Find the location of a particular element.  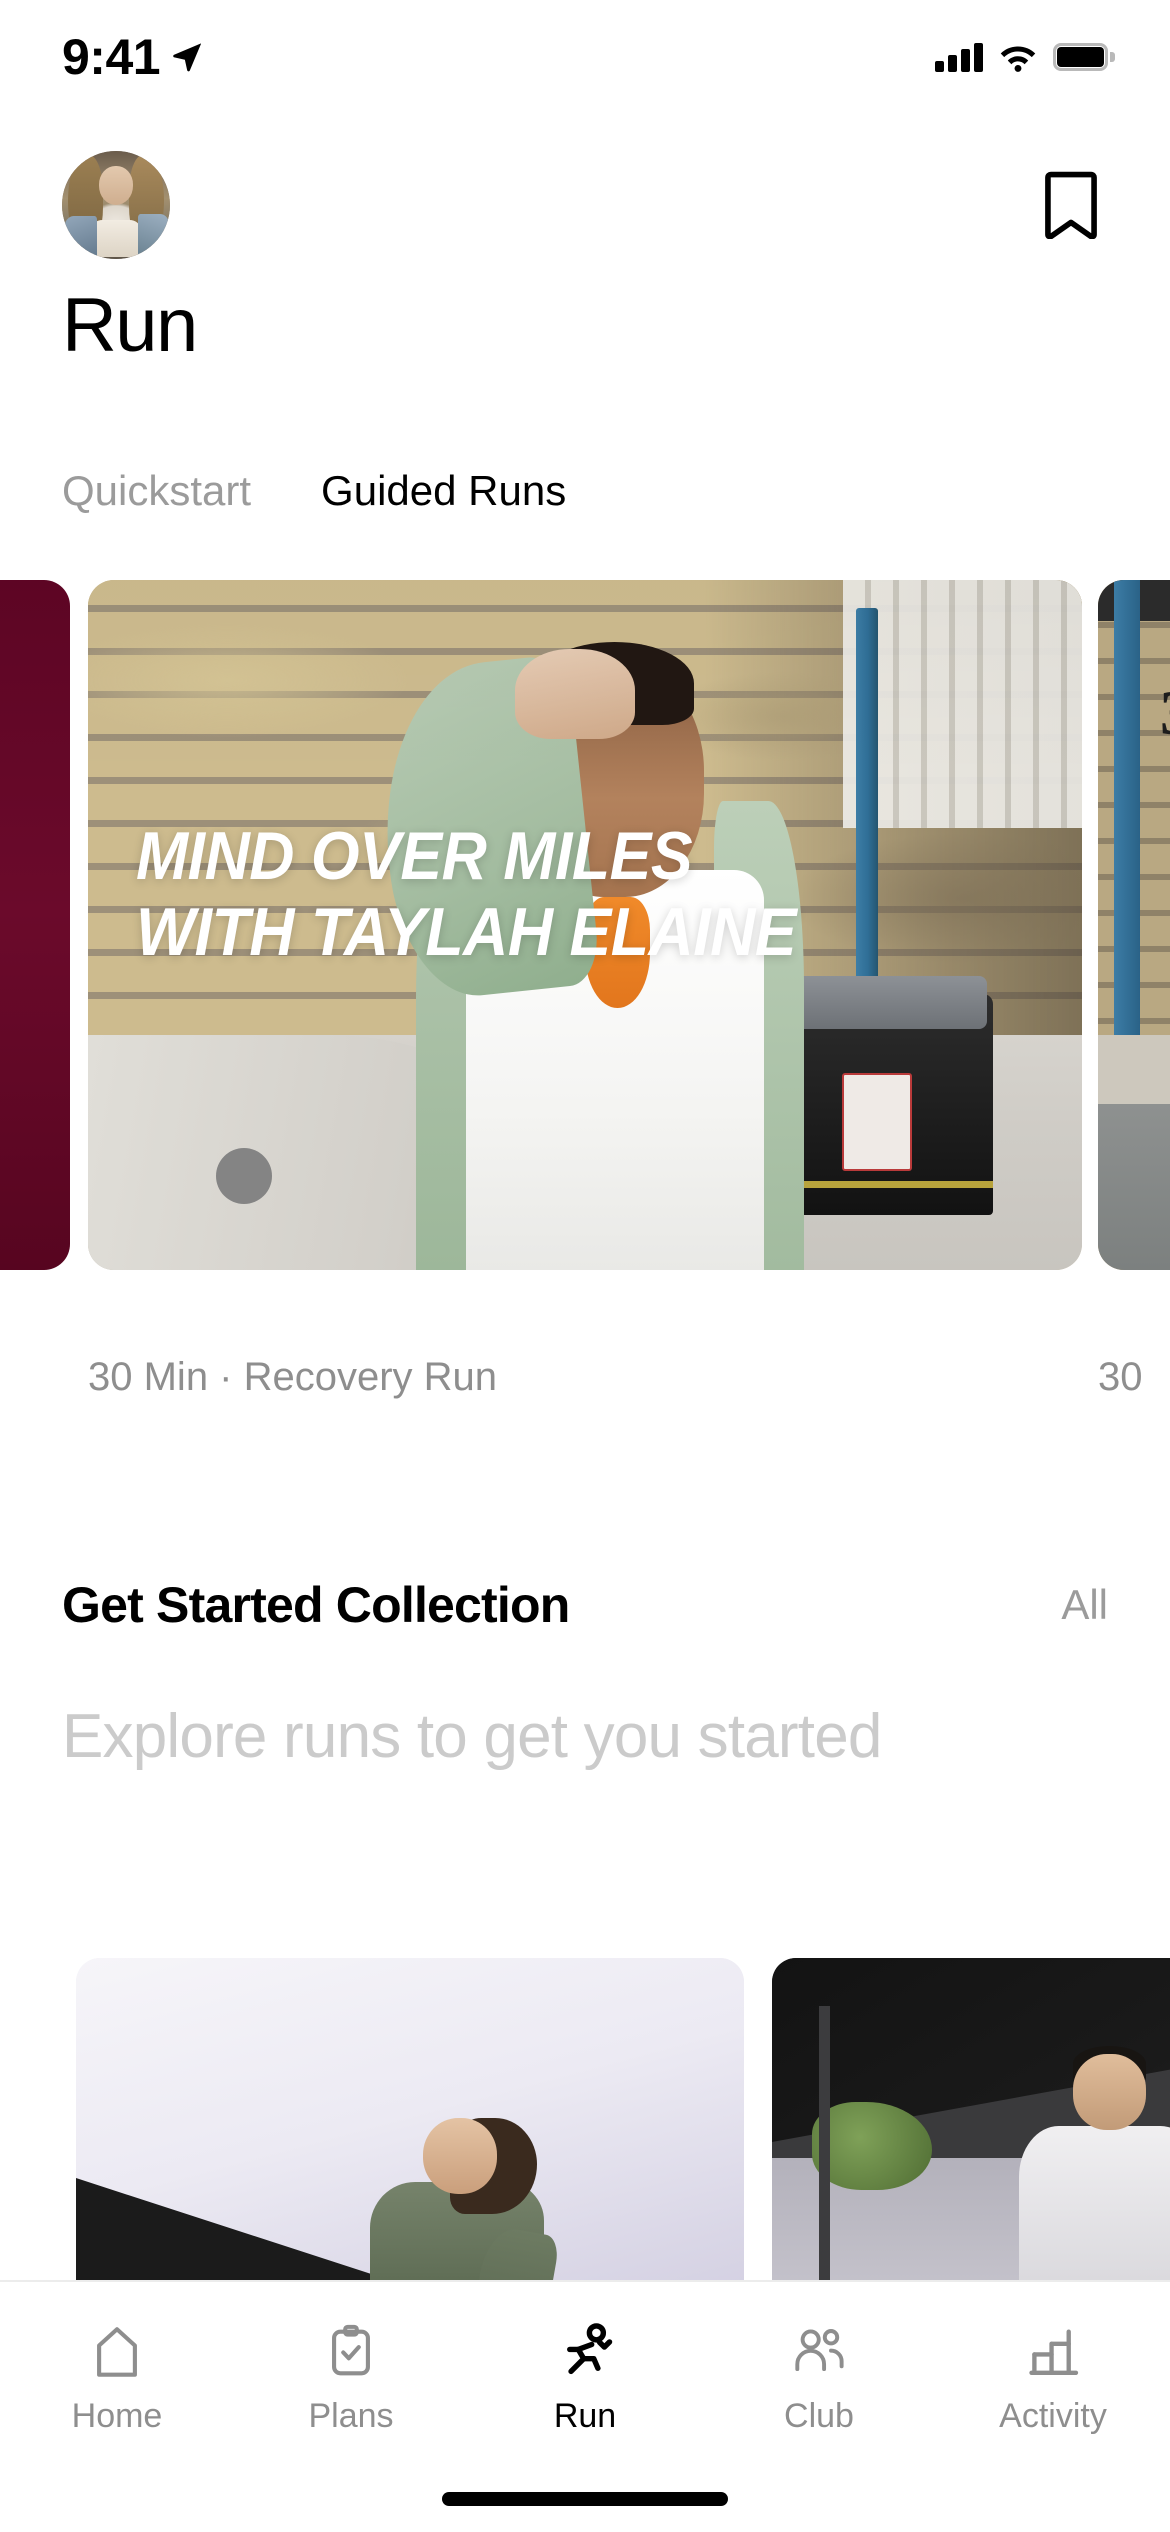

tab-home-label: Home is located at coordinates (117, 2416).